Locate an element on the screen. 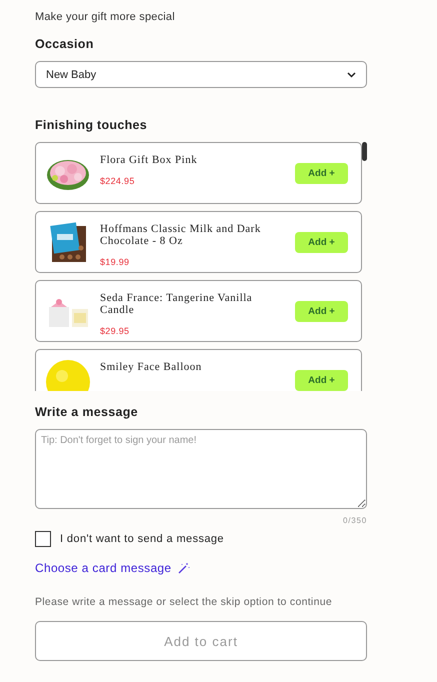 This screenshot has width=437, height=682. skip-checkbox is located at coordinates (43, 539).